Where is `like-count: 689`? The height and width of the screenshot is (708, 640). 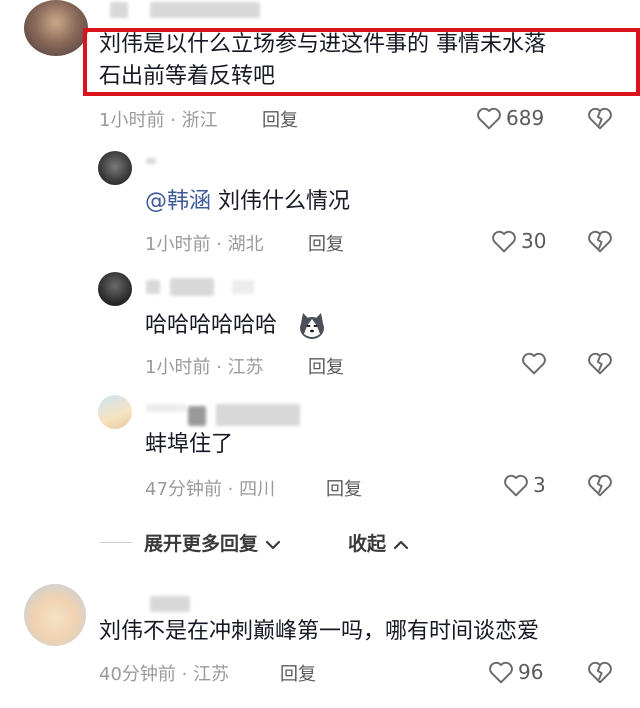
like-count: 689 is located at coordinates (525, 118).